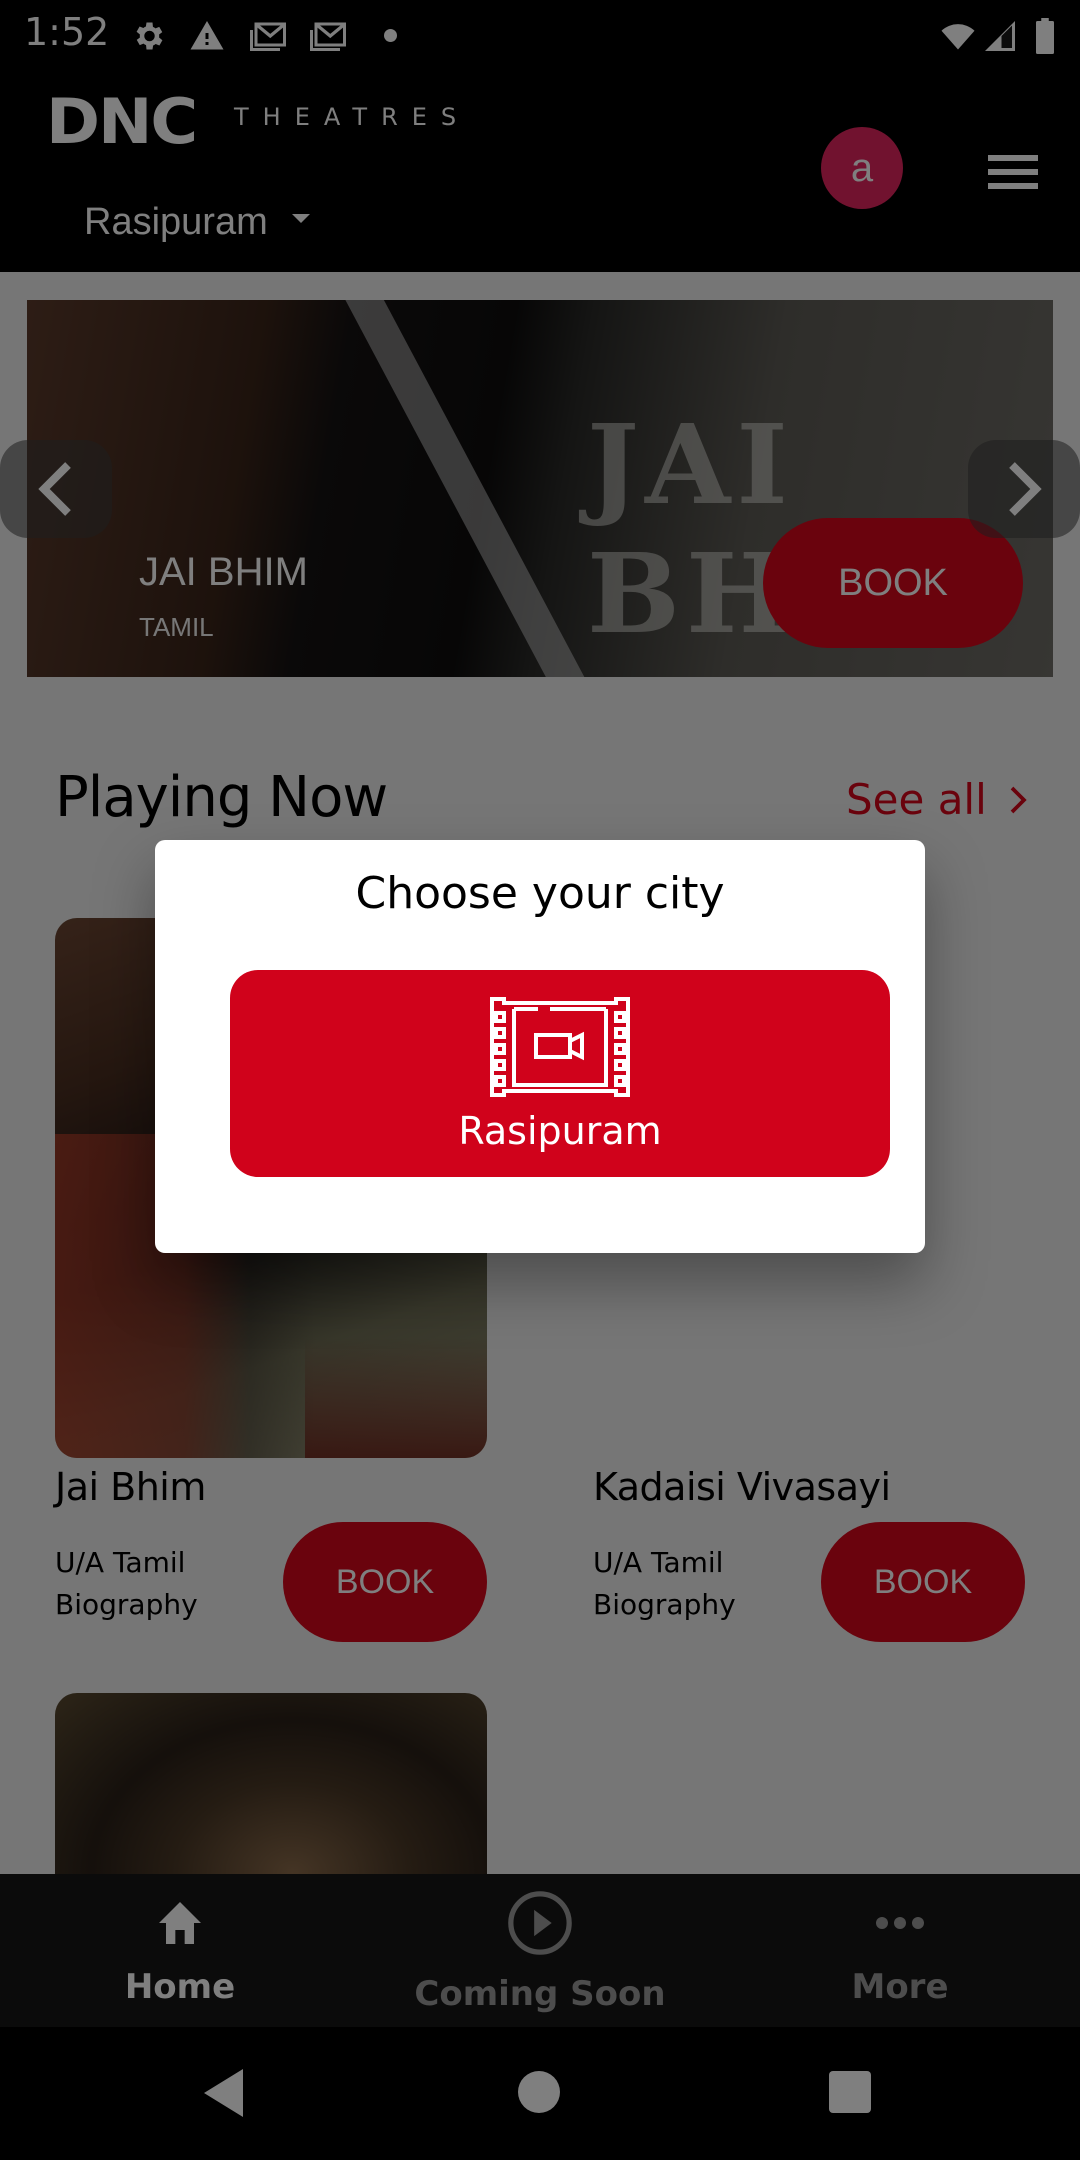  Describe the element at coordinates (560, 1130) in the screenshot. I see `city-option-label: Rasipuram` at that location.